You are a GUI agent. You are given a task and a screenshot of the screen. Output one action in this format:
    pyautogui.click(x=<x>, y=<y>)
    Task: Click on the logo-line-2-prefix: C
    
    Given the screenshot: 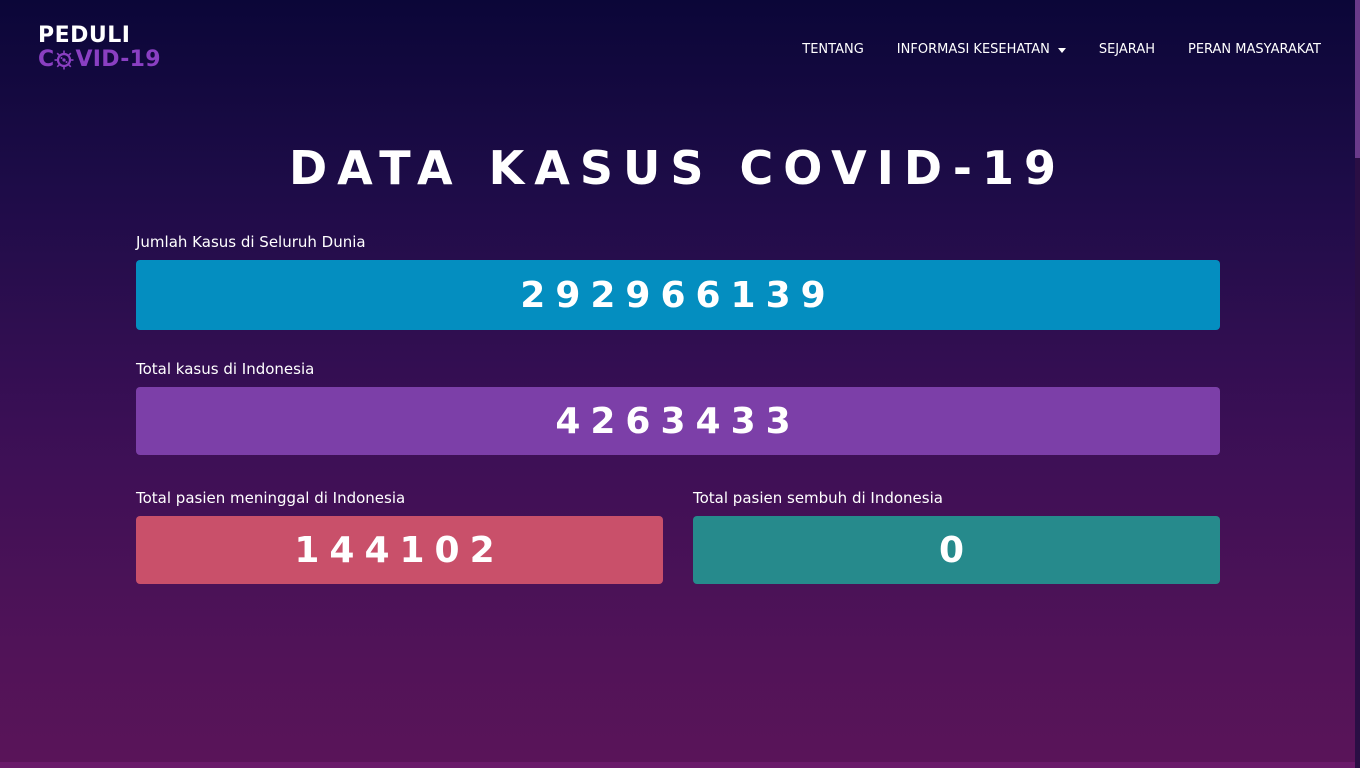 What is the action you would take?
    pyautogui.click(x=46, y=59)
    